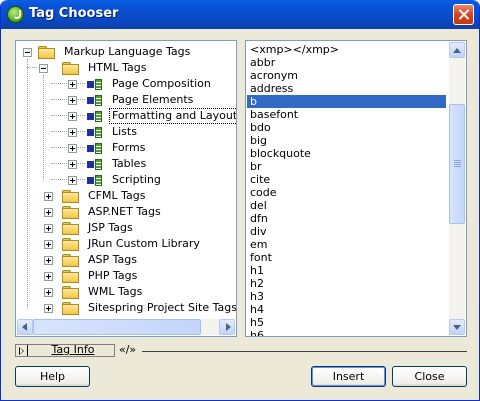 This screenshot has height=401, width=480. Describe the element at coordinates (117, 195) in the screenshot. I see `tree-item-label: CFML Tags` at that location.